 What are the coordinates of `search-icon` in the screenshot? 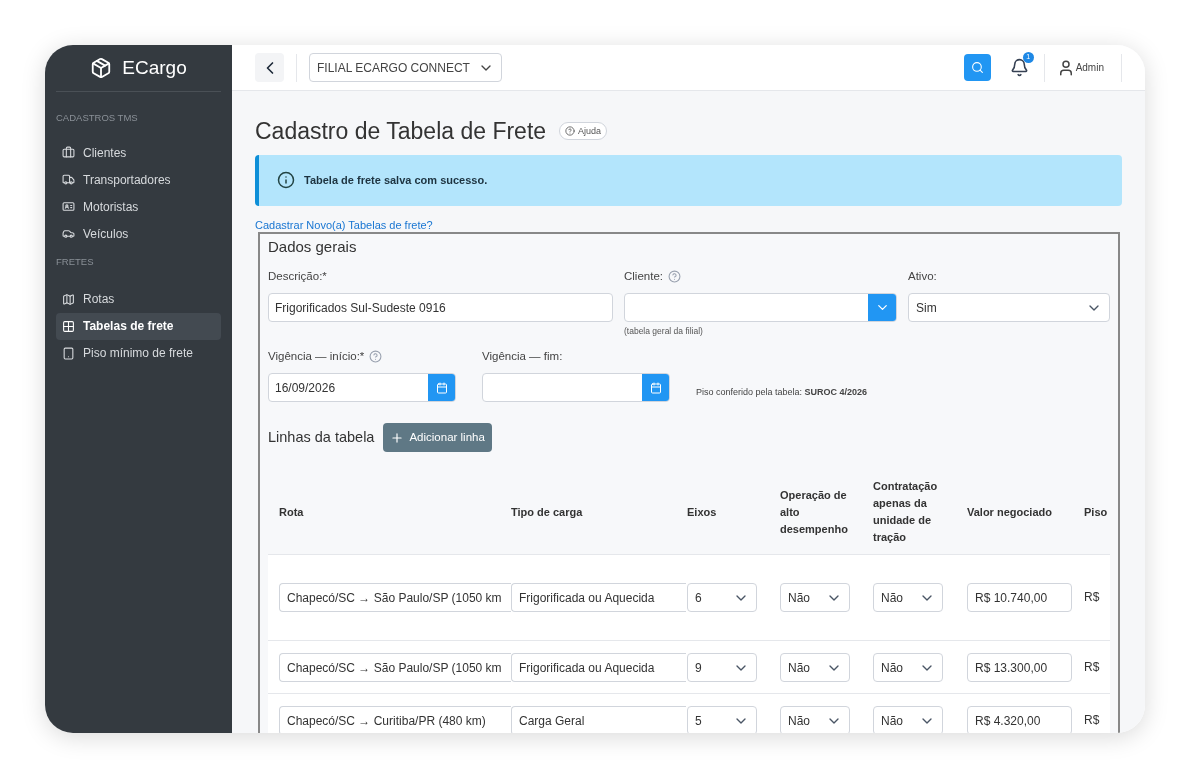 It's located at (977, 67).